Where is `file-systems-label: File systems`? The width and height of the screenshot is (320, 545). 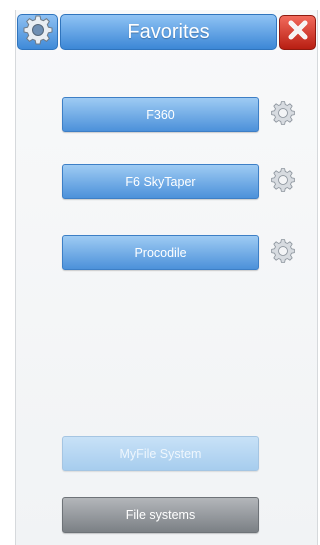
file-systems-label: File systems is located at coordinates (160, 515).